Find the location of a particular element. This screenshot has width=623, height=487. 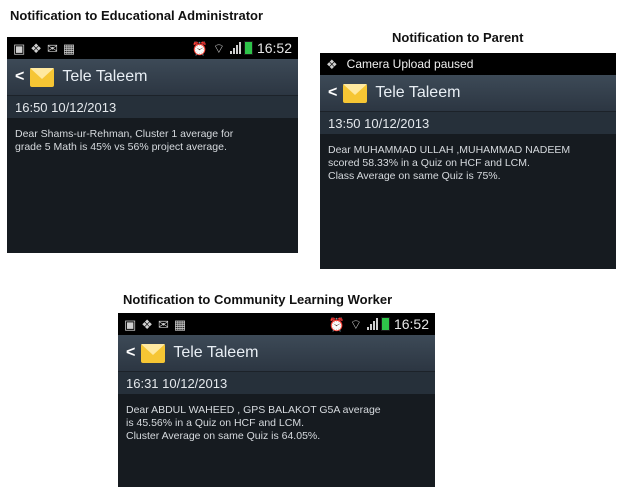

caption-parent: Notification to Parent is located at coordinates (458, 37).